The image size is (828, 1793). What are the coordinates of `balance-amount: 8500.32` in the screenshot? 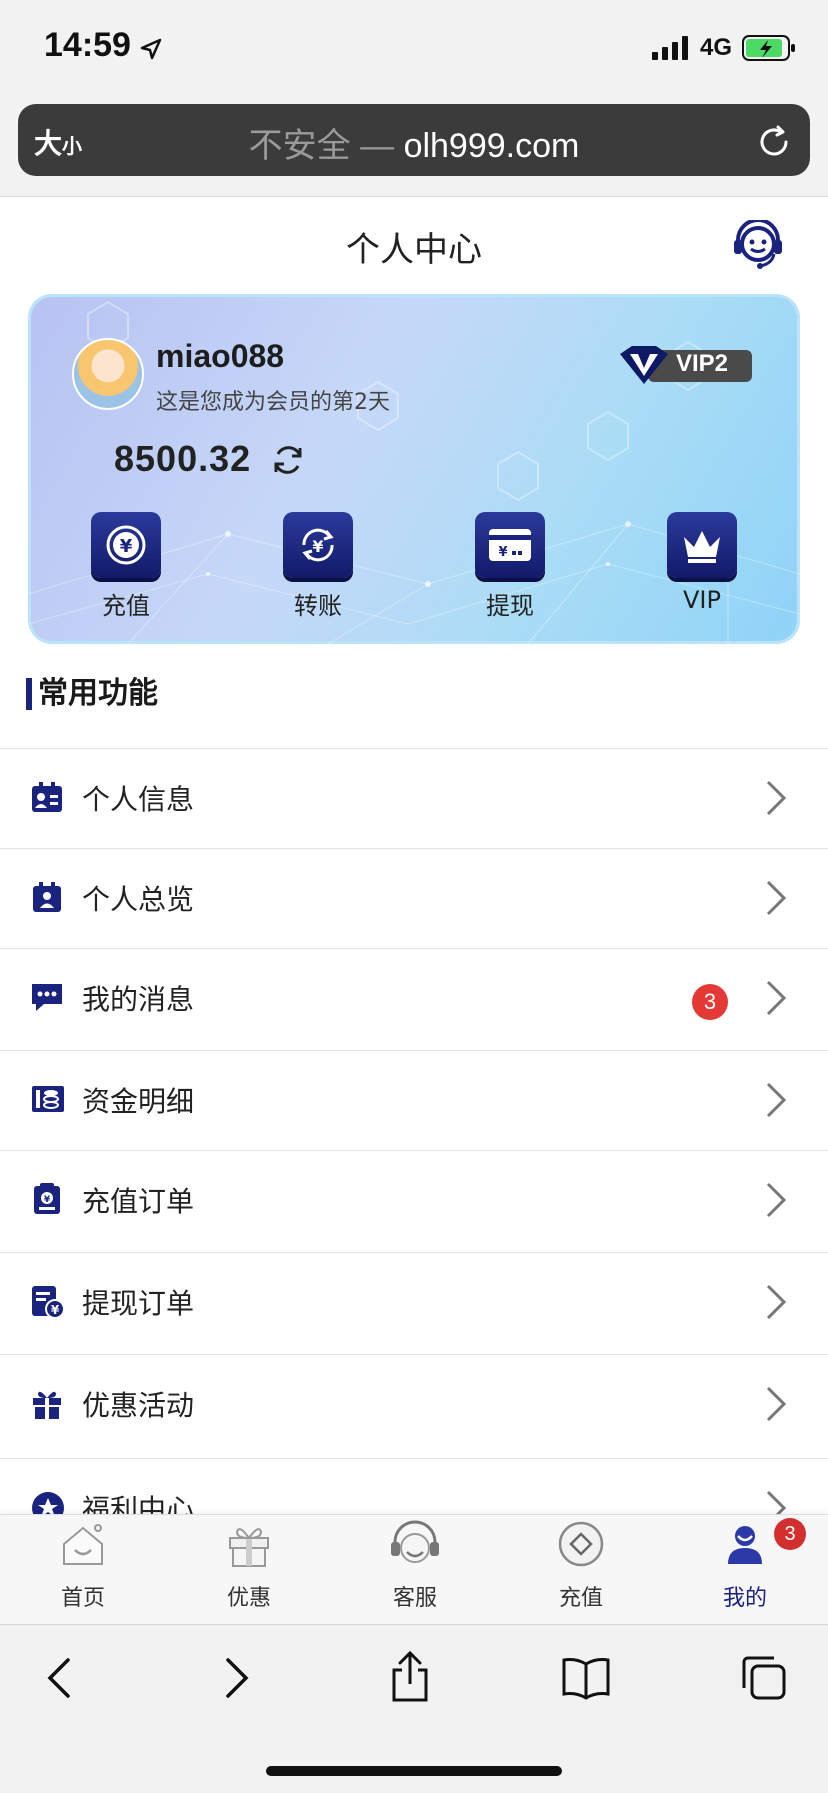 It's located at (183, 458).